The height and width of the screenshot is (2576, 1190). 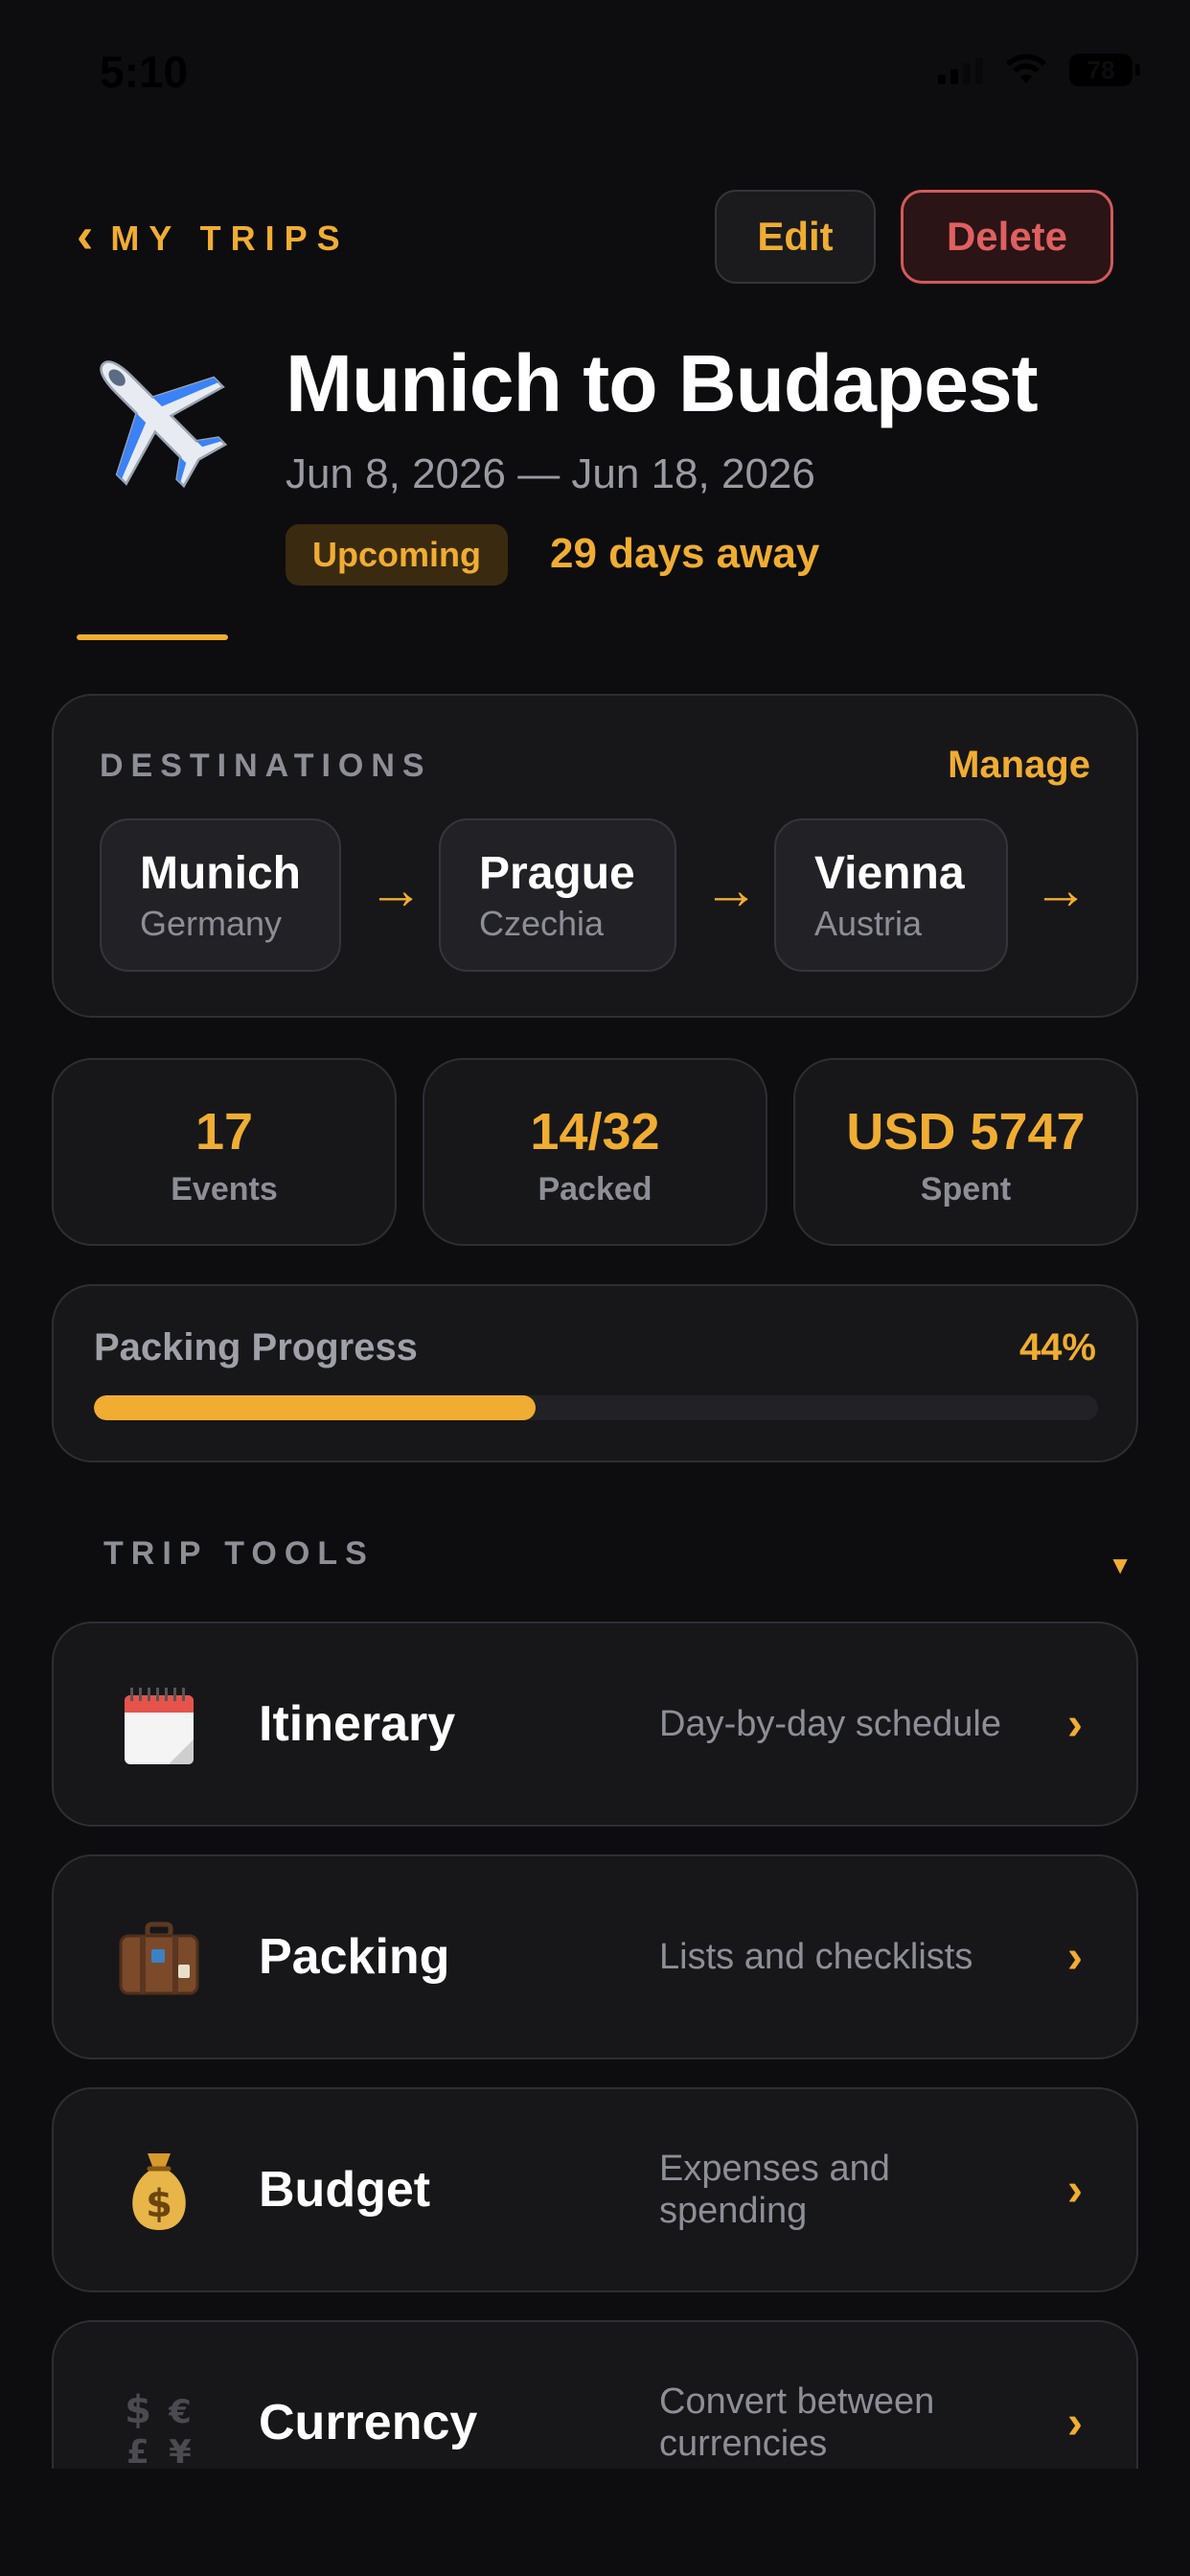 I want to click on destination-country: Germany, so click(x=212, y=923).